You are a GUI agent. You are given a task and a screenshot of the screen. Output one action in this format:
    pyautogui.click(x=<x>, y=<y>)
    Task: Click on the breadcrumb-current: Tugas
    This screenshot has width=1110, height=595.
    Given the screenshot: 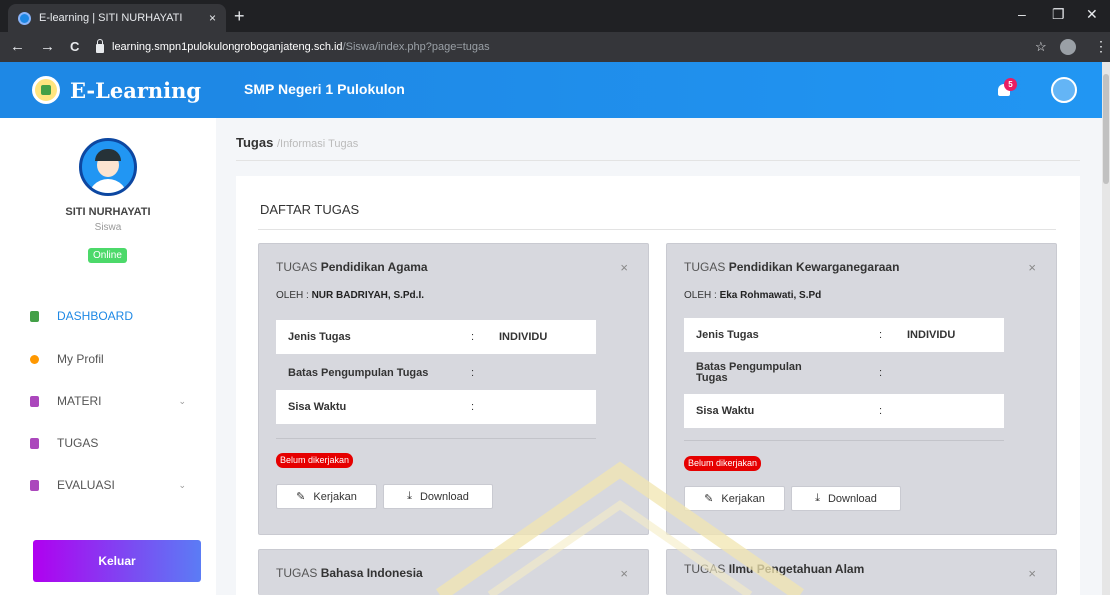 What is the action you would take?
    pyautogui.click(x=255, y=142)
    